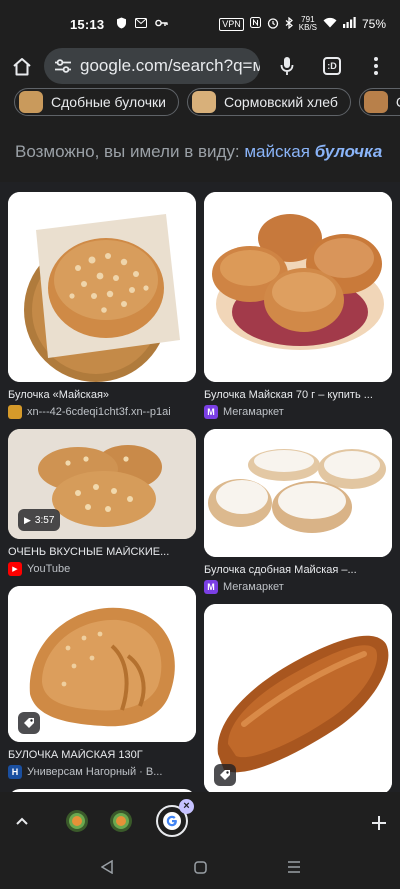  Describe the element at coordinates (121, 24) in the screenshot. I see `shield-check-icon` at that location.